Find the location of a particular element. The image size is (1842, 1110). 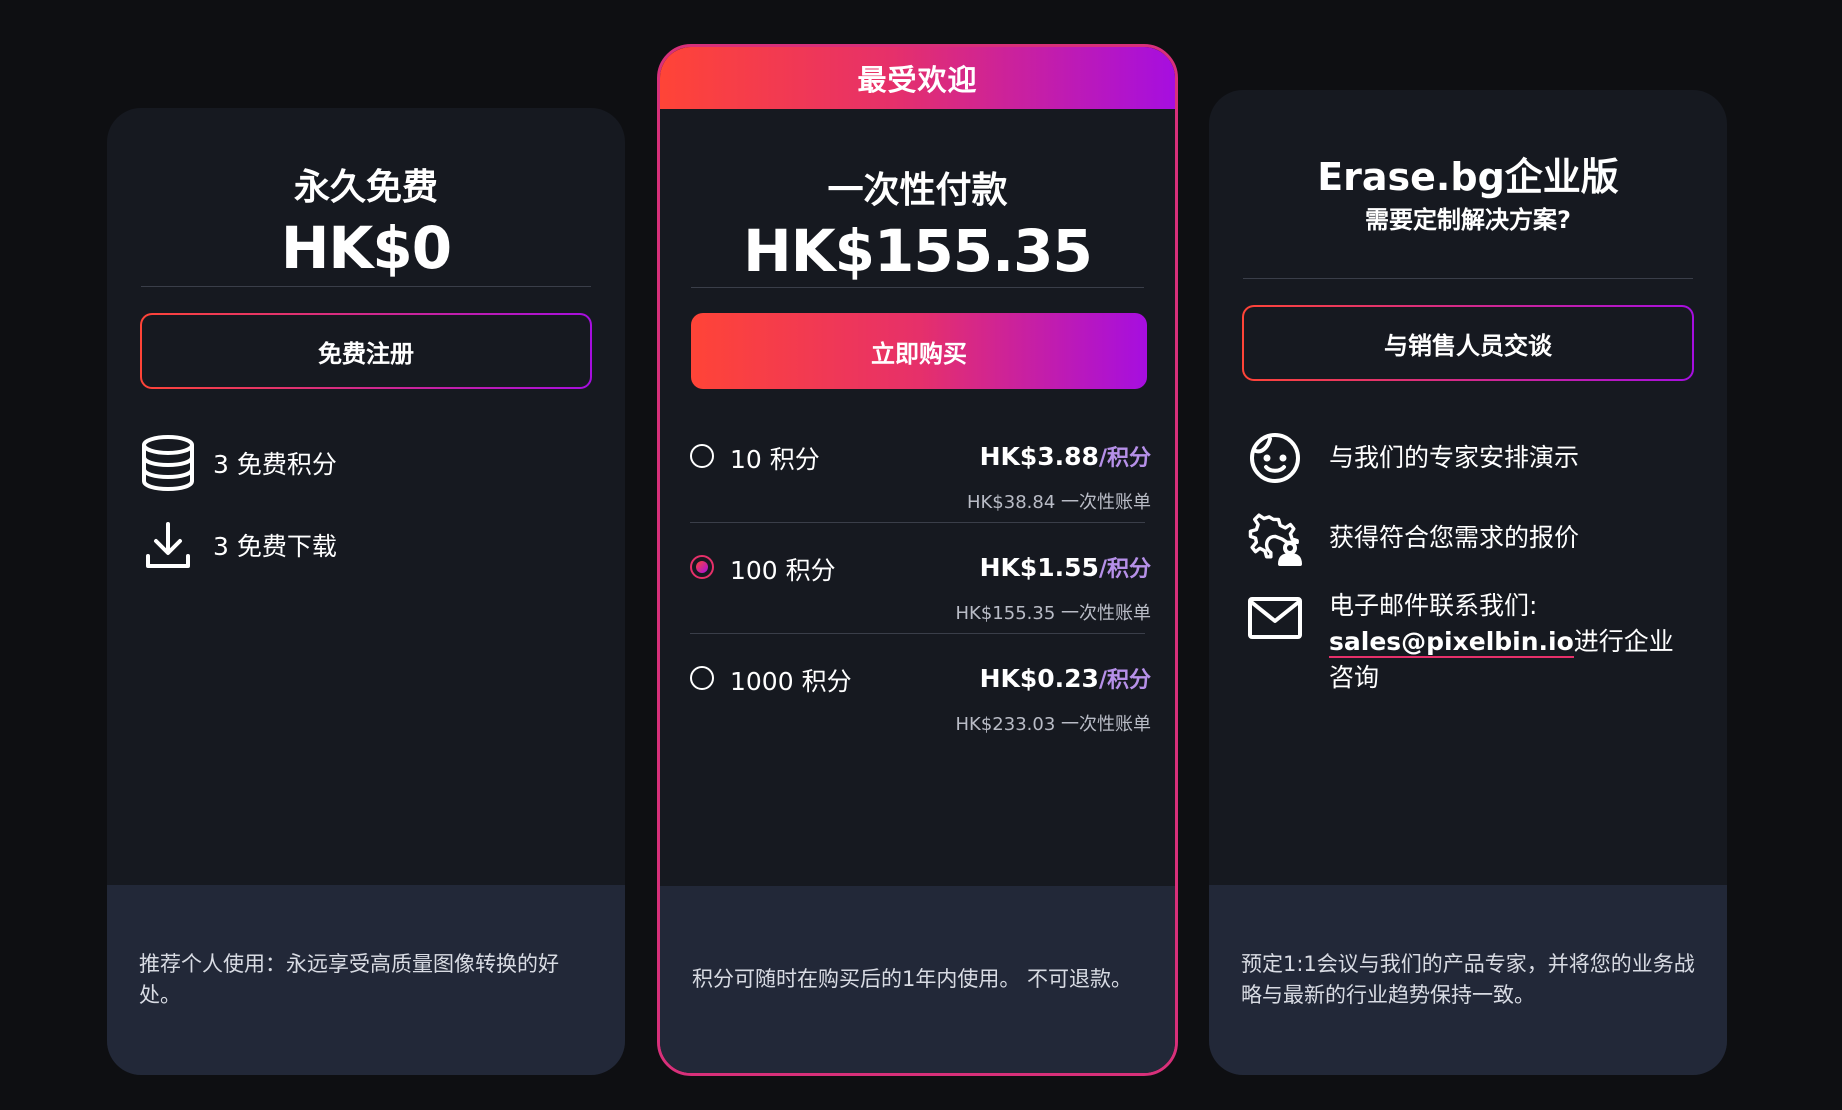

option-rate: HK$1.55/积分 is located at coordinates (1065, 567).